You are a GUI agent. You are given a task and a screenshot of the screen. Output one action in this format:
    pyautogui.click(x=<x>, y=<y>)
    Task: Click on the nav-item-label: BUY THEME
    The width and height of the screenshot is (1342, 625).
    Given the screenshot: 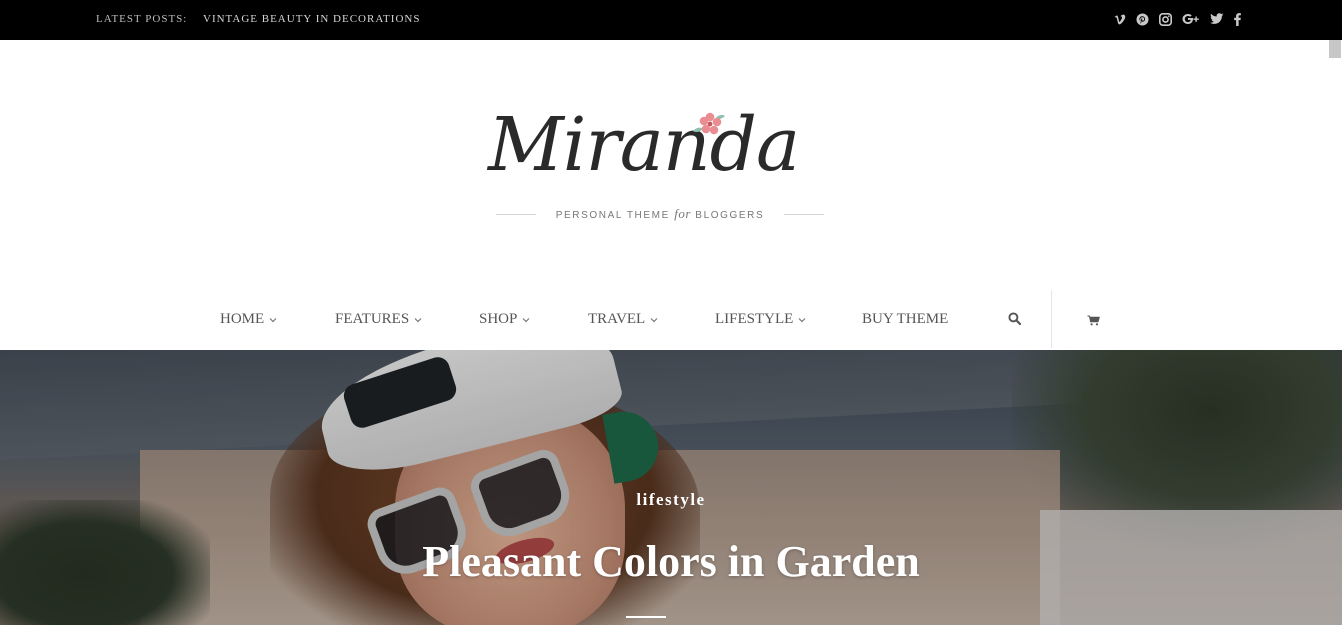 What is the action you would take?
    pyautogui.click(x=905, y=319)
    